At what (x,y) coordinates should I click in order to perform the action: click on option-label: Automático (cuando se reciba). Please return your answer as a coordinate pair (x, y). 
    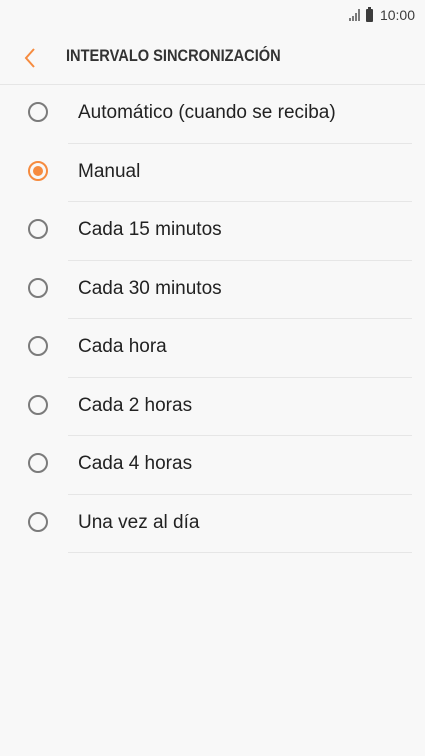
    Looking at the image, I should click on (207, 112).